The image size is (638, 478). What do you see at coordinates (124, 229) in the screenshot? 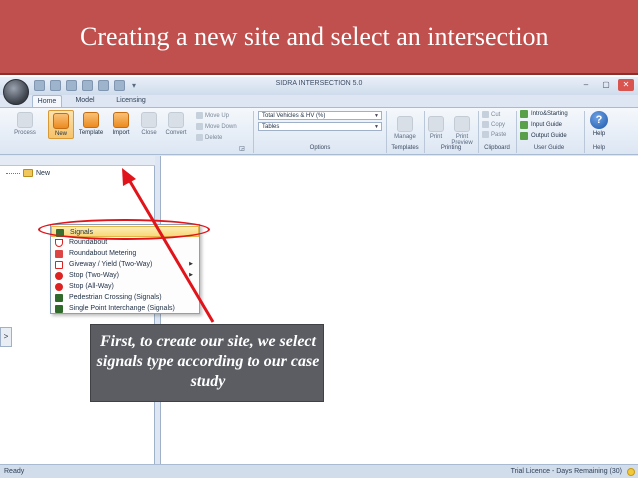
I see `highlight-ellipse` at bounding box center [124, 229].